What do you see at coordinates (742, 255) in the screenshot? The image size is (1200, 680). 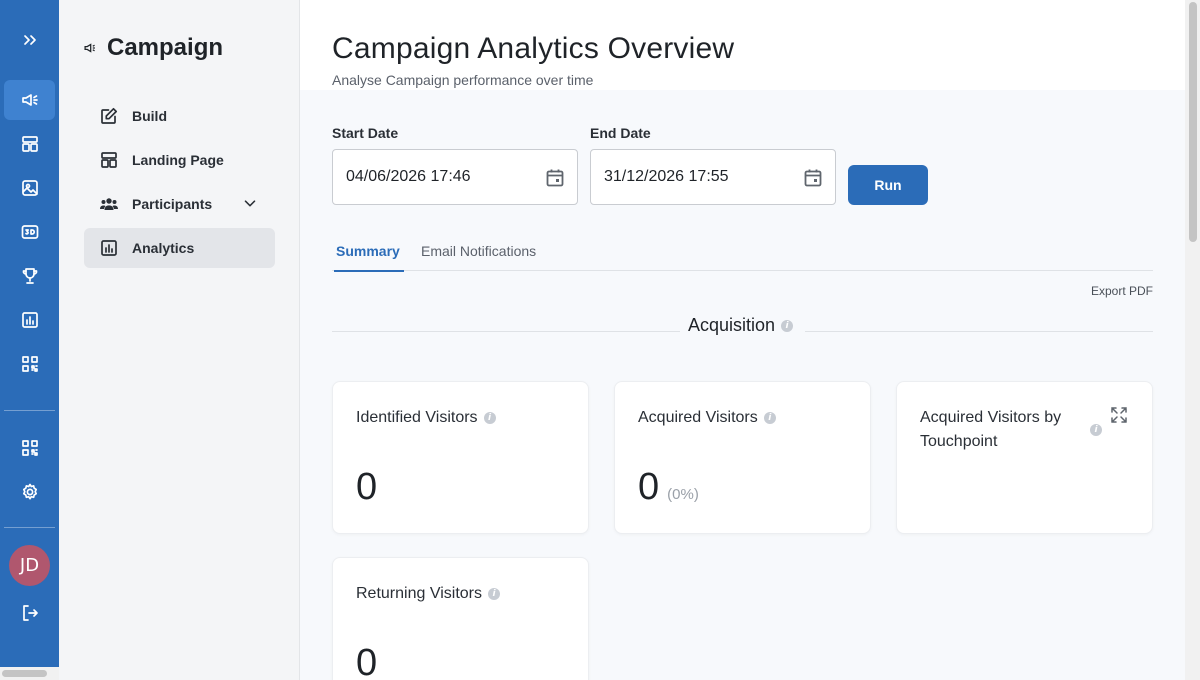 I see `analytics-tabs: Summary Email Notifications` at bounding box center [742, 255].